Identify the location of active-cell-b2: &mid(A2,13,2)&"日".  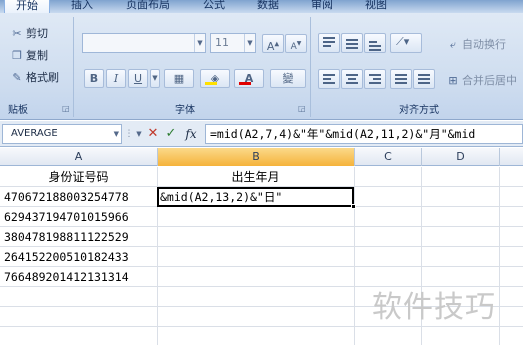
(256, 198).